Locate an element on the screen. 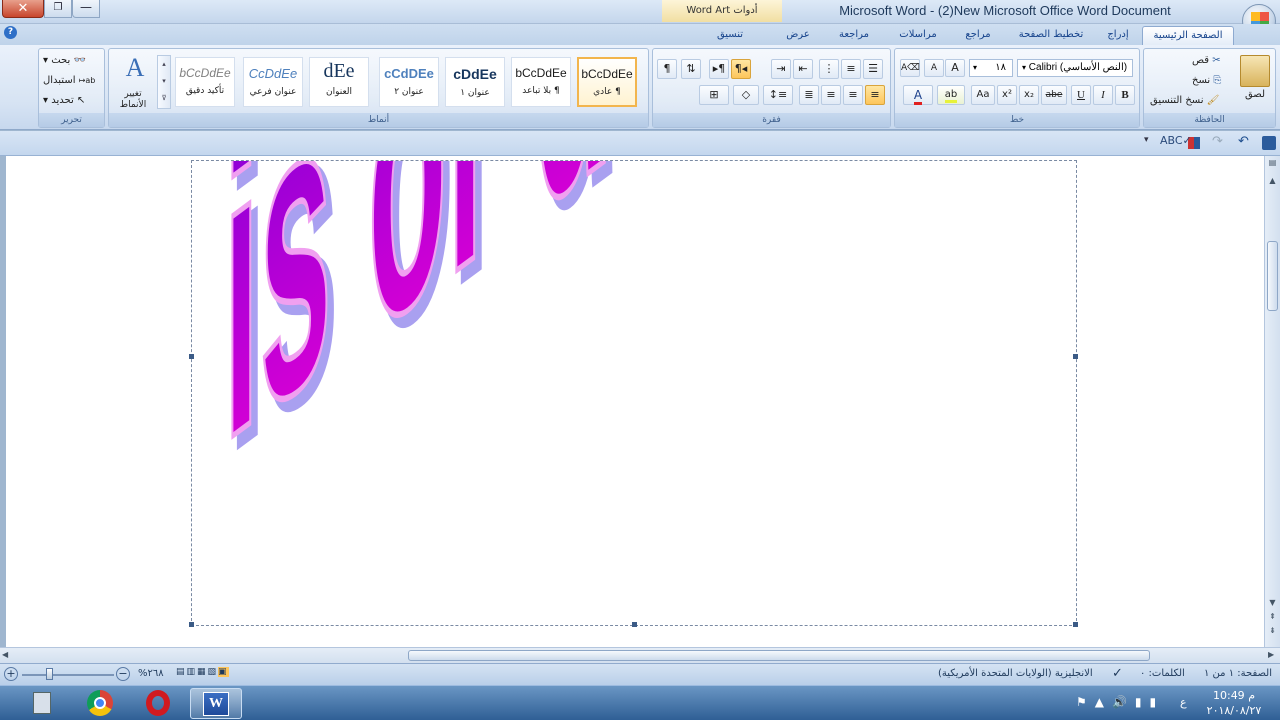  bold-button: B is located at coordinates (1125, 95).